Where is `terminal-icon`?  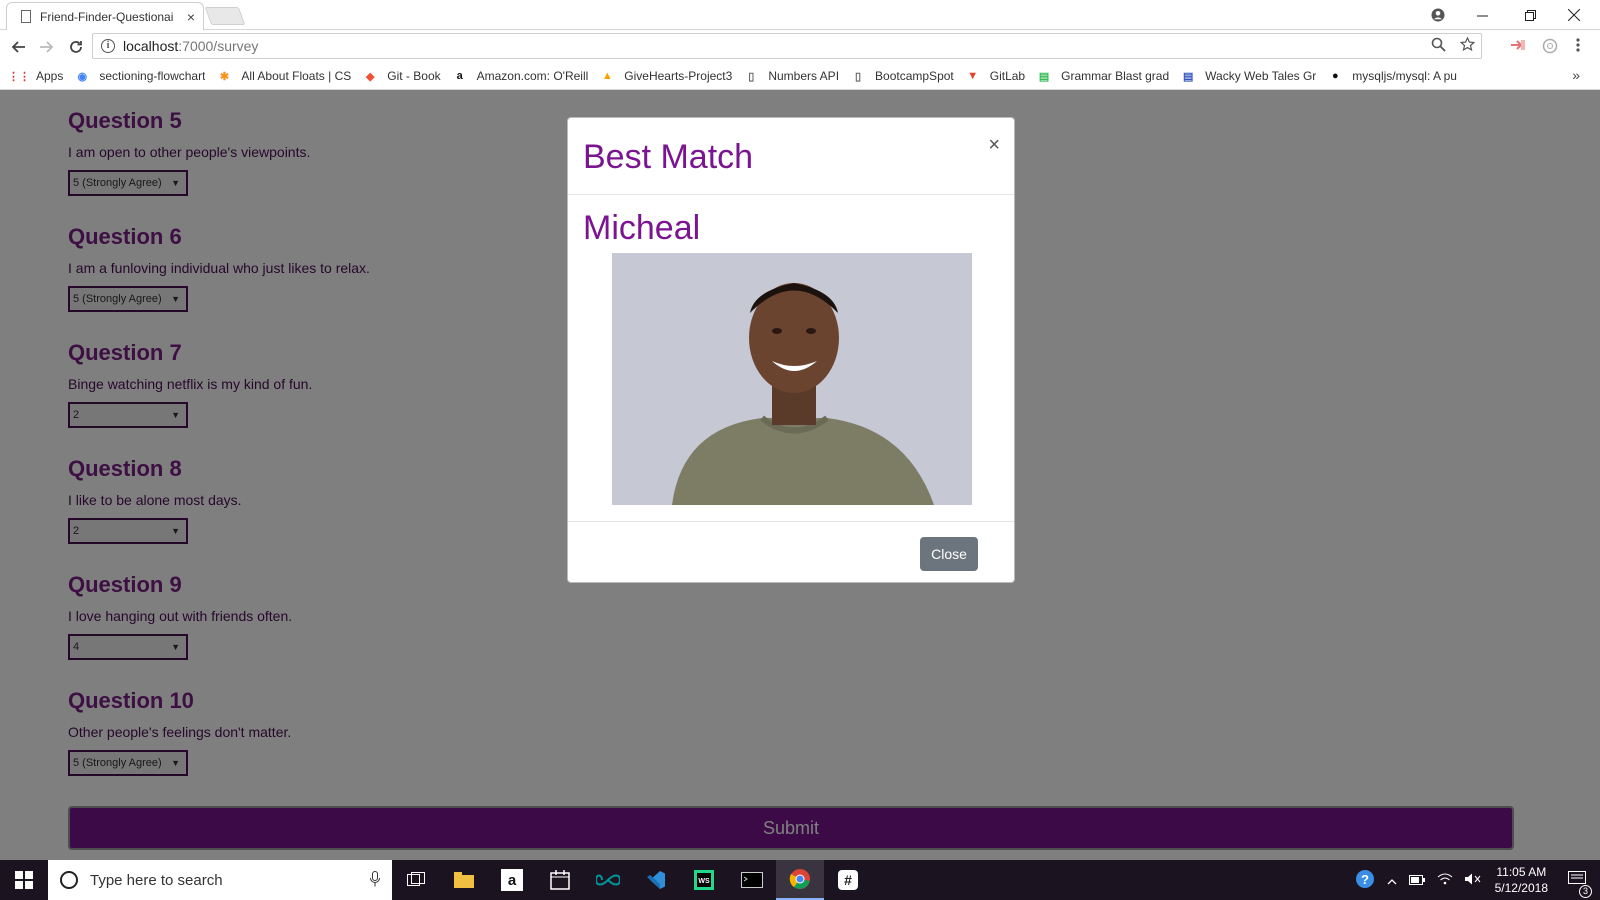 terminal-icon is located at coordinates (752, 880).